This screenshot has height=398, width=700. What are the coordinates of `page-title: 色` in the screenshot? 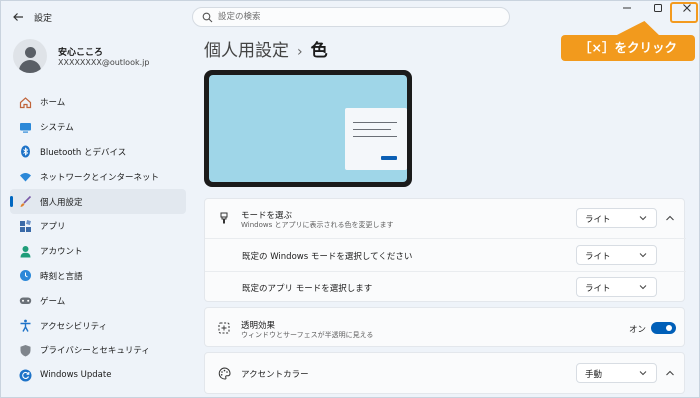 It's located at (319, 51).